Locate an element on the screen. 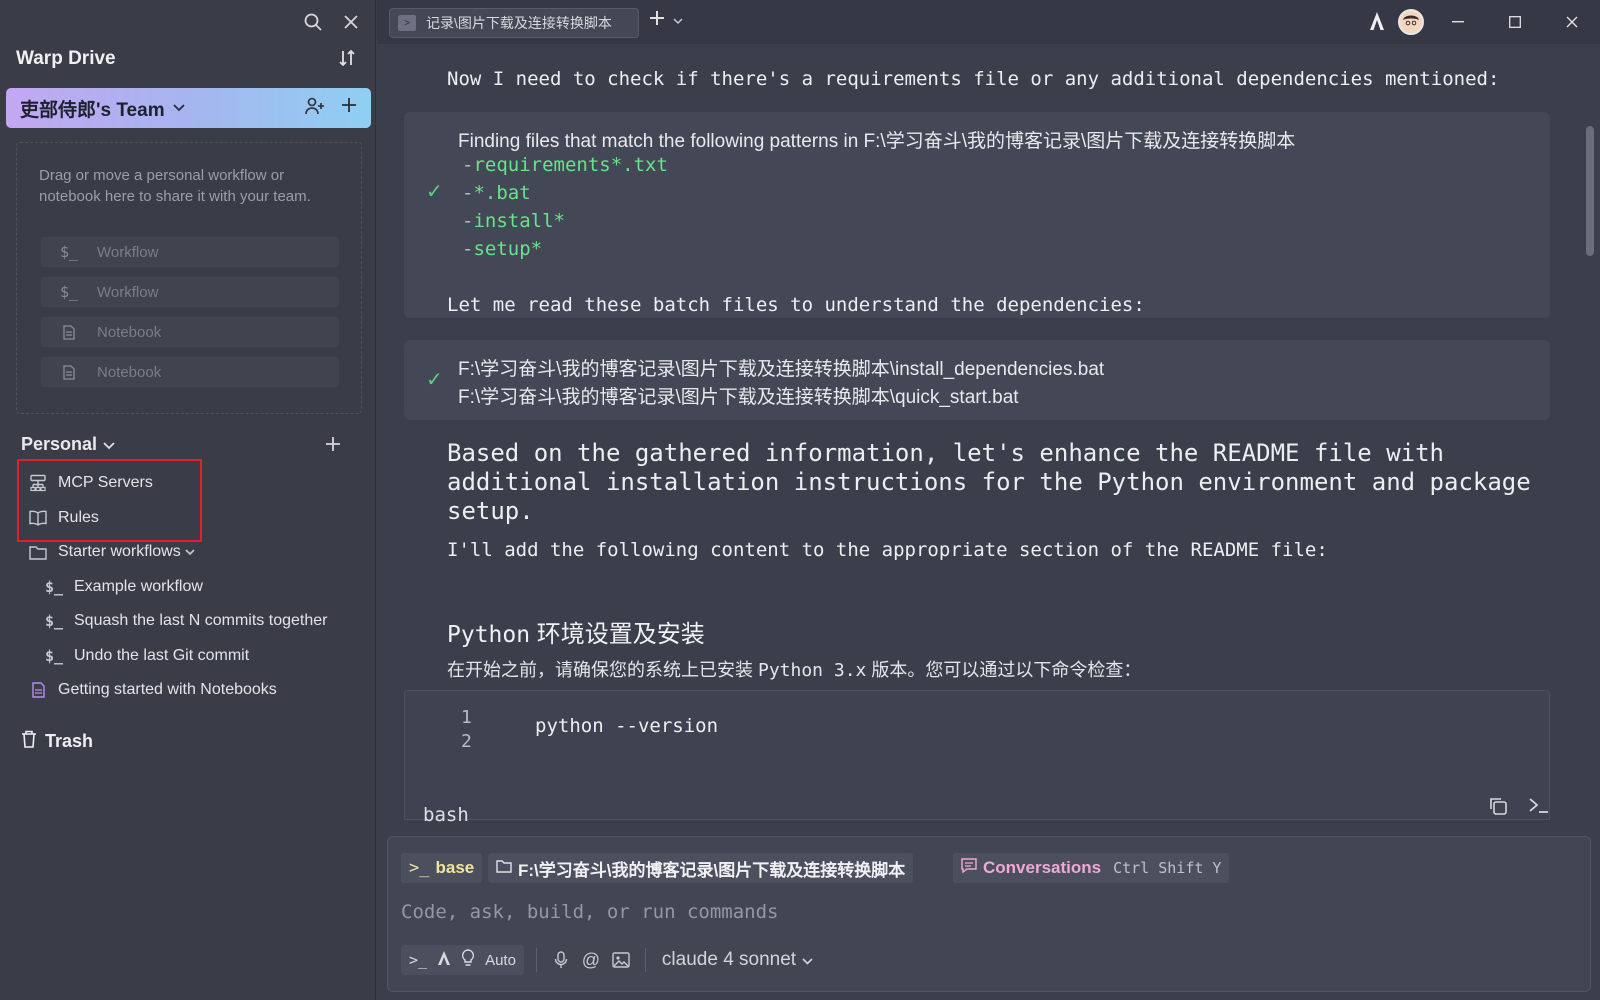  mode-label: Auto is located at coordinates (500, 960).